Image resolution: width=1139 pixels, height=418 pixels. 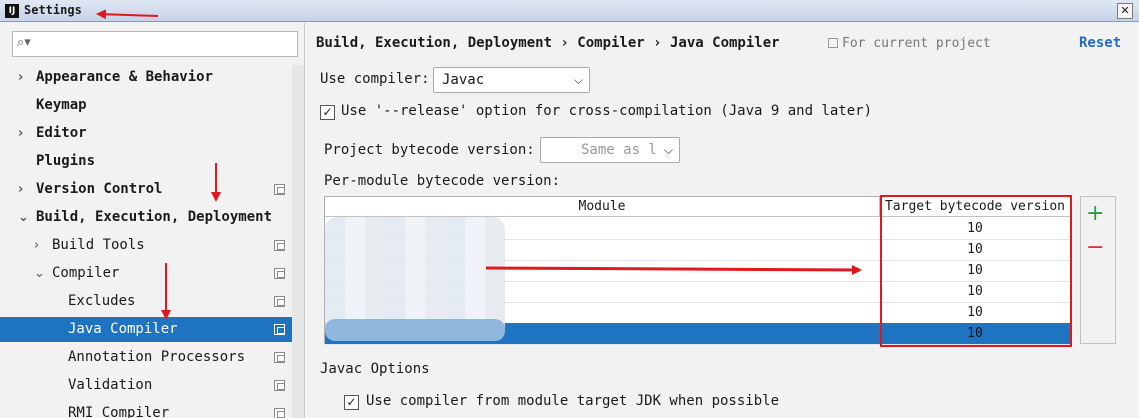 What do you see at coordinates (110, 385) in the screenshot?
I see `sidebar-item-label: Validation` at bounding box center [110, 385].